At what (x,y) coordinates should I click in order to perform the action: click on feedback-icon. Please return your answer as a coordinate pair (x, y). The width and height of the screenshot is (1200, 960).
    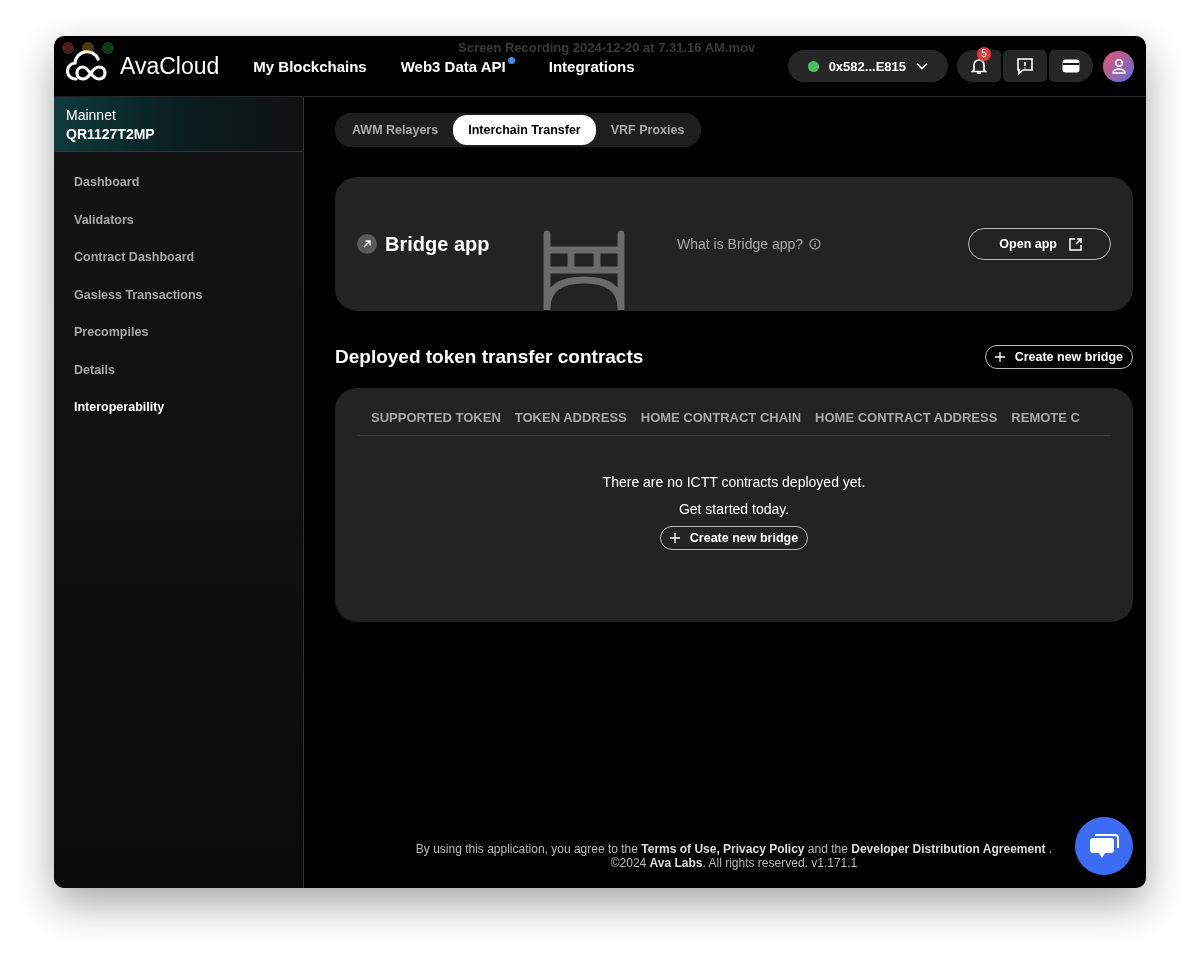
    Looking at the image, I should click on (1025, 66).